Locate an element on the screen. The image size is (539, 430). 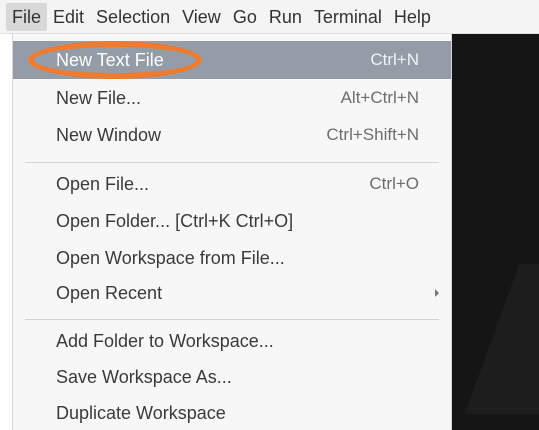
menu-item-label: Open Recent is located at coordinates (109, 292).